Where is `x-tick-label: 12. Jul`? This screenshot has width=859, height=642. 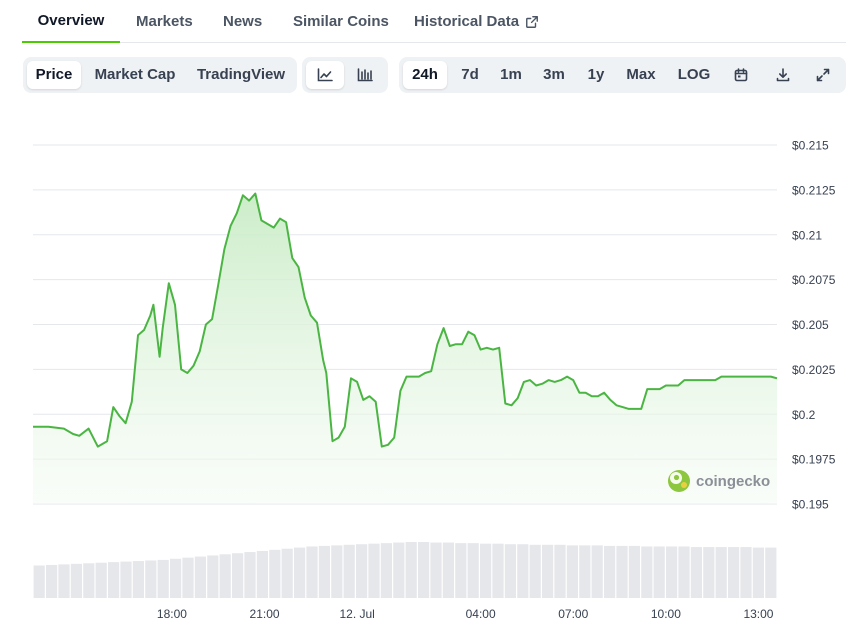 x-tick-label: 12. Jul is located at coordinates (356, 614).